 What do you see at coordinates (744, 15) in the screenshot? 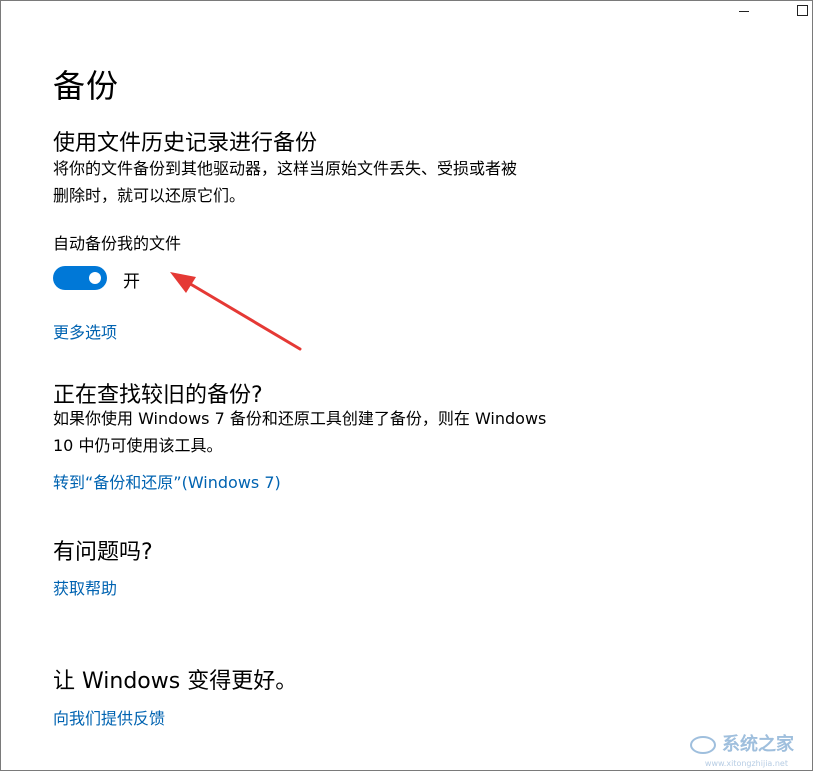
I see `minimize-button` at bounding box center [744, 15].